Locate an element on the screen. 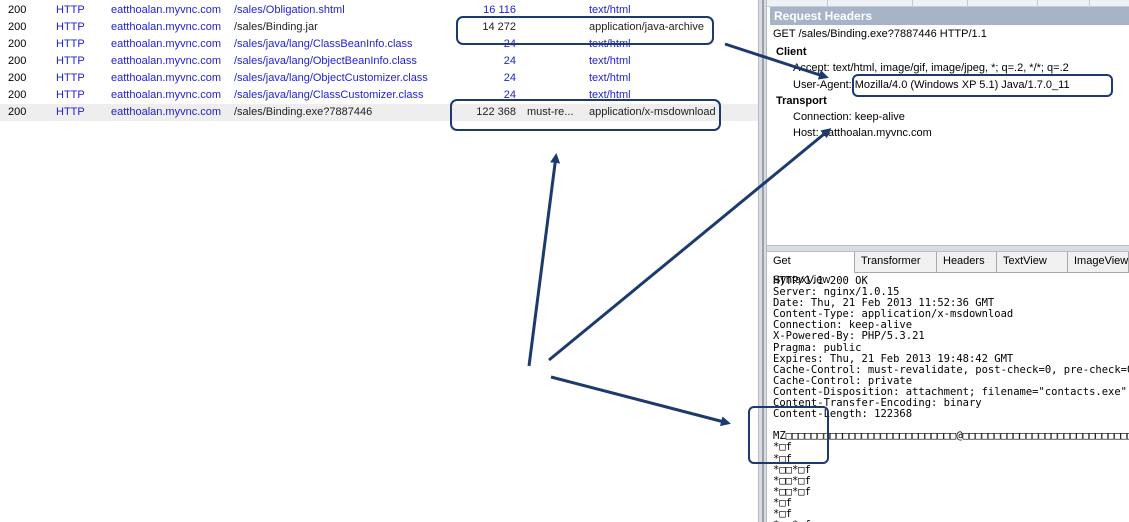 The width and height of the screenshot is (1129, 522). url-cell: /sales/Obligation.shtml is located at coordinates (289, 10).